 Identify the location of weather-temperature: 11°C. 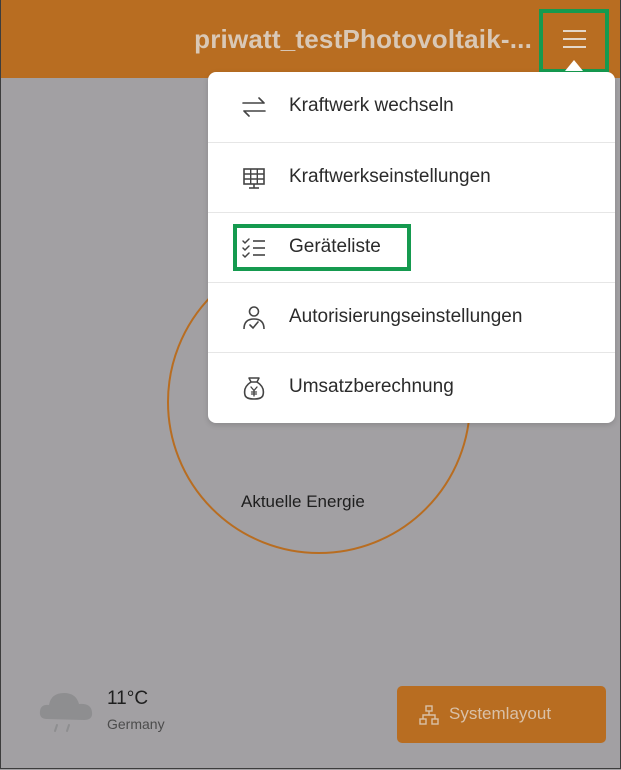
(128, 698).